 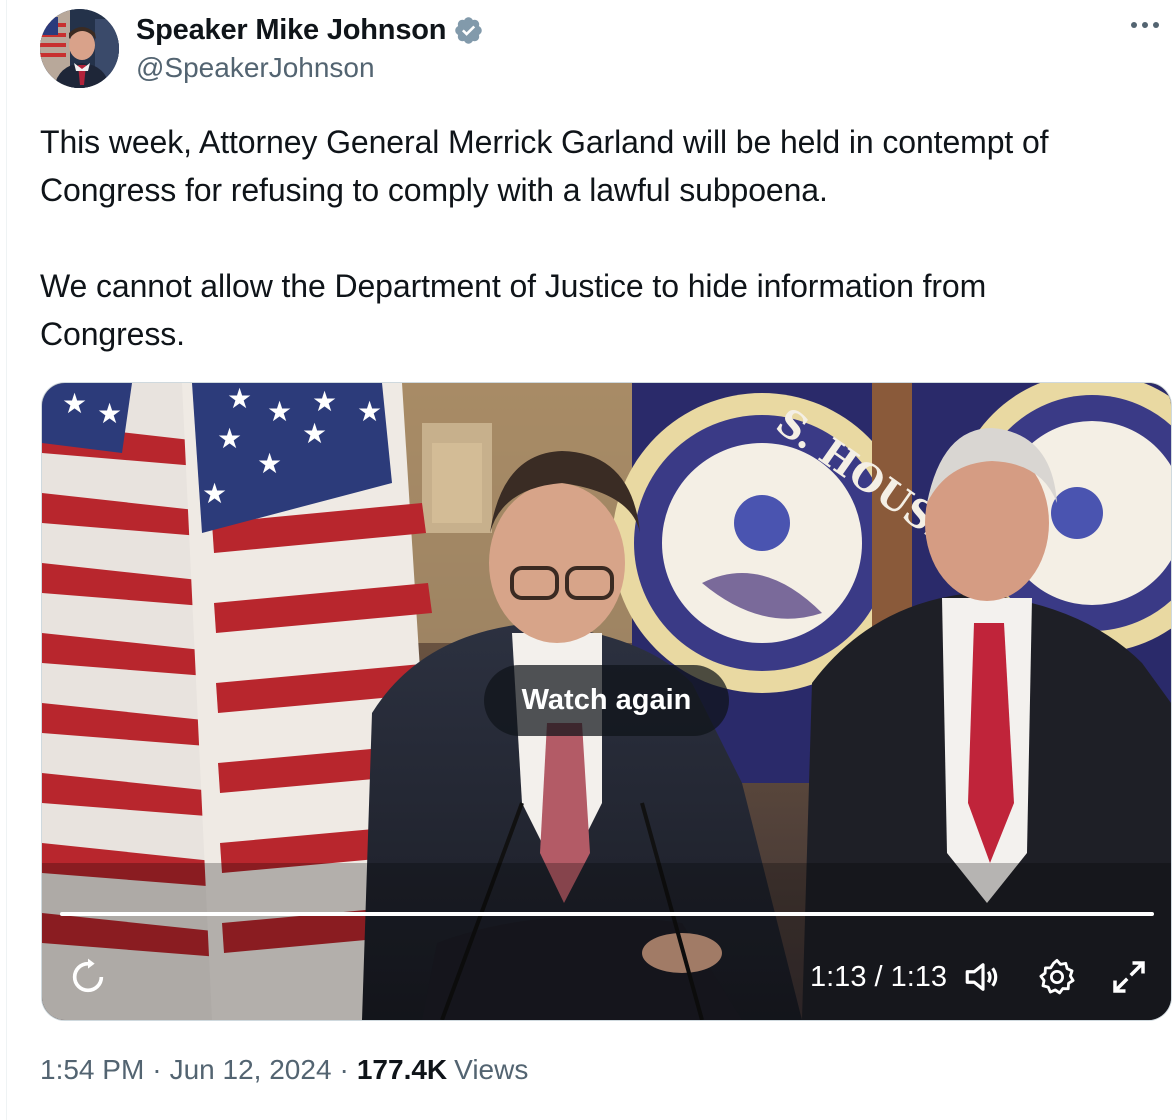 I want to click on tweet-date: Jun 12, 2024, so click(x=251, y=1070).